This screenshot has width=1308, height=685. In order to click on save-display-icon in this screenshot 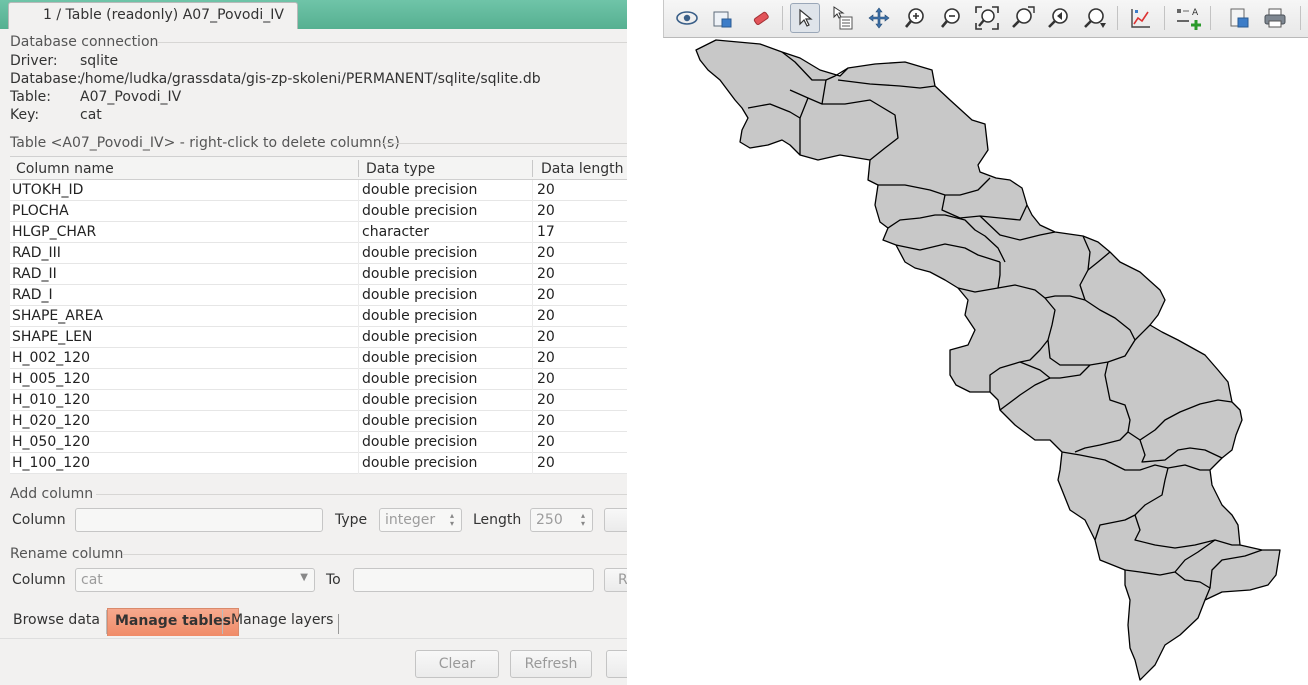, I will do `click(1239, 18)`.